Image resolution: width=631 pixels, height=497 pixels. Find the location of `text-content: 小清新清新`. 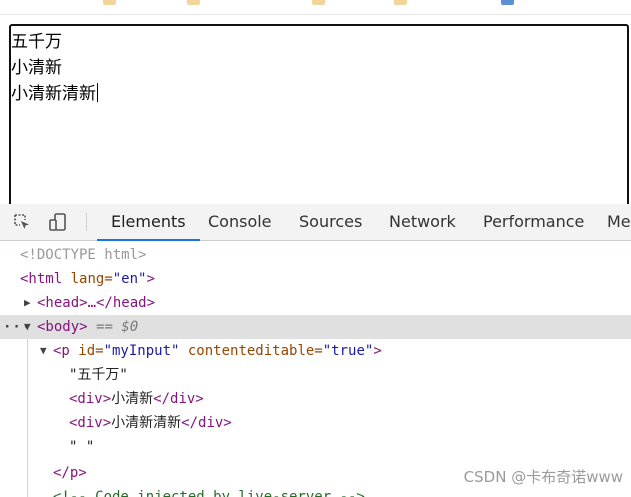

text-content: 小清新清新 is located at coordinates (53, 94).